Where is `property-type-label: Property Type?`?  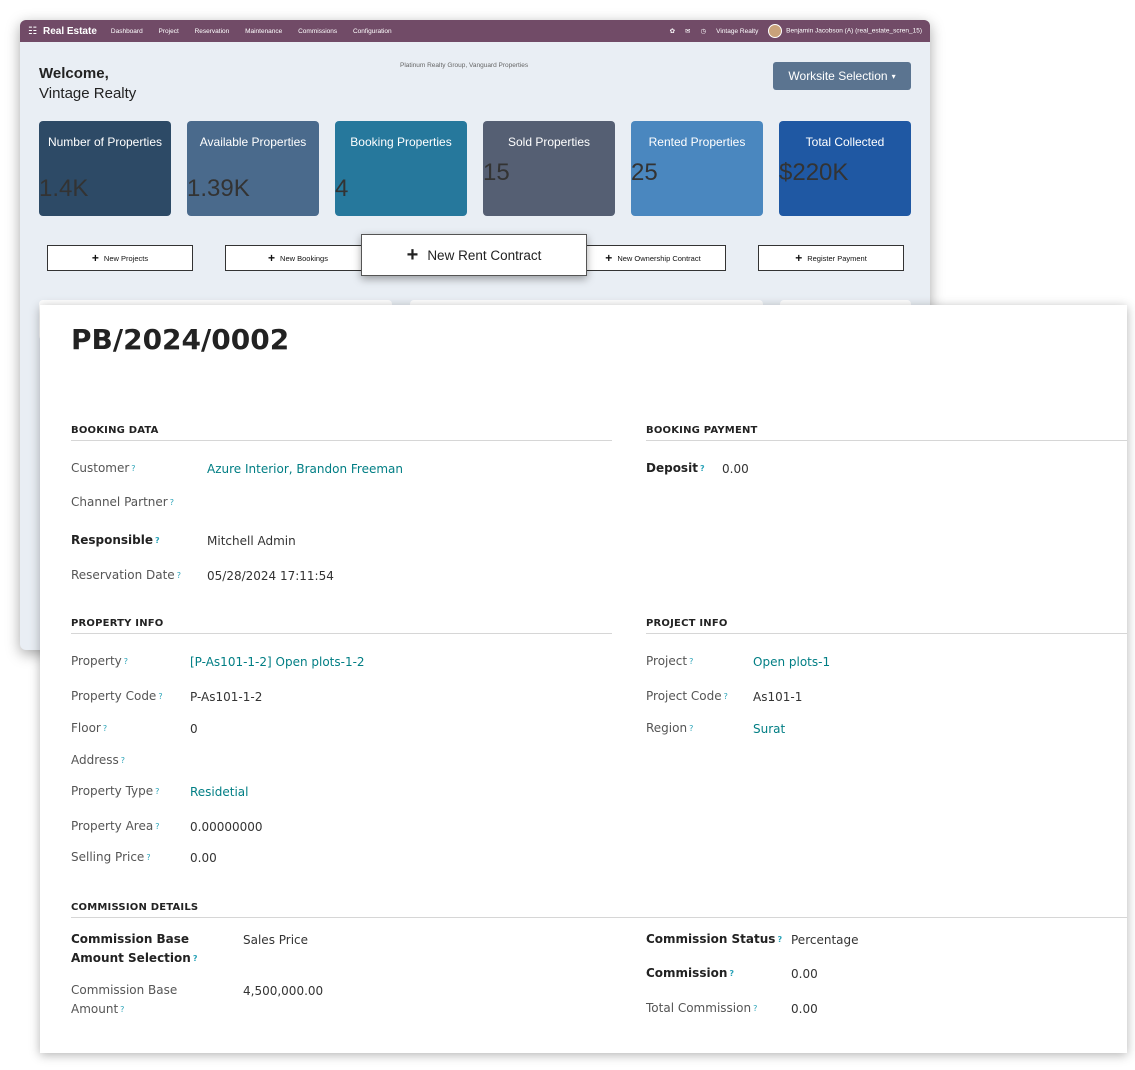 property-type-label: Property Type? is located at coordinates (115, 791).